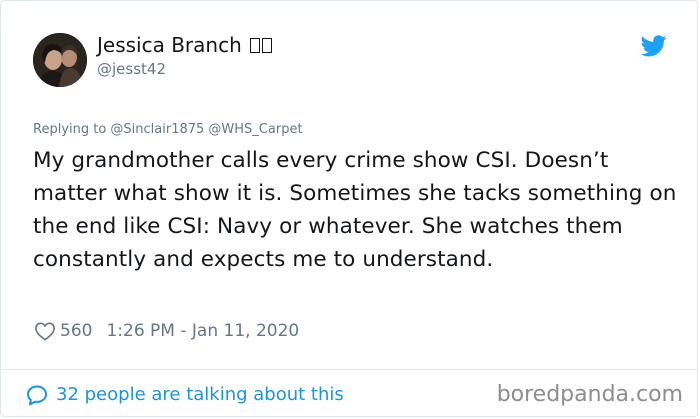  I want to click on tweet-meta: 560 1:26 PM - Jan 11, 2020, so click(166, 331).